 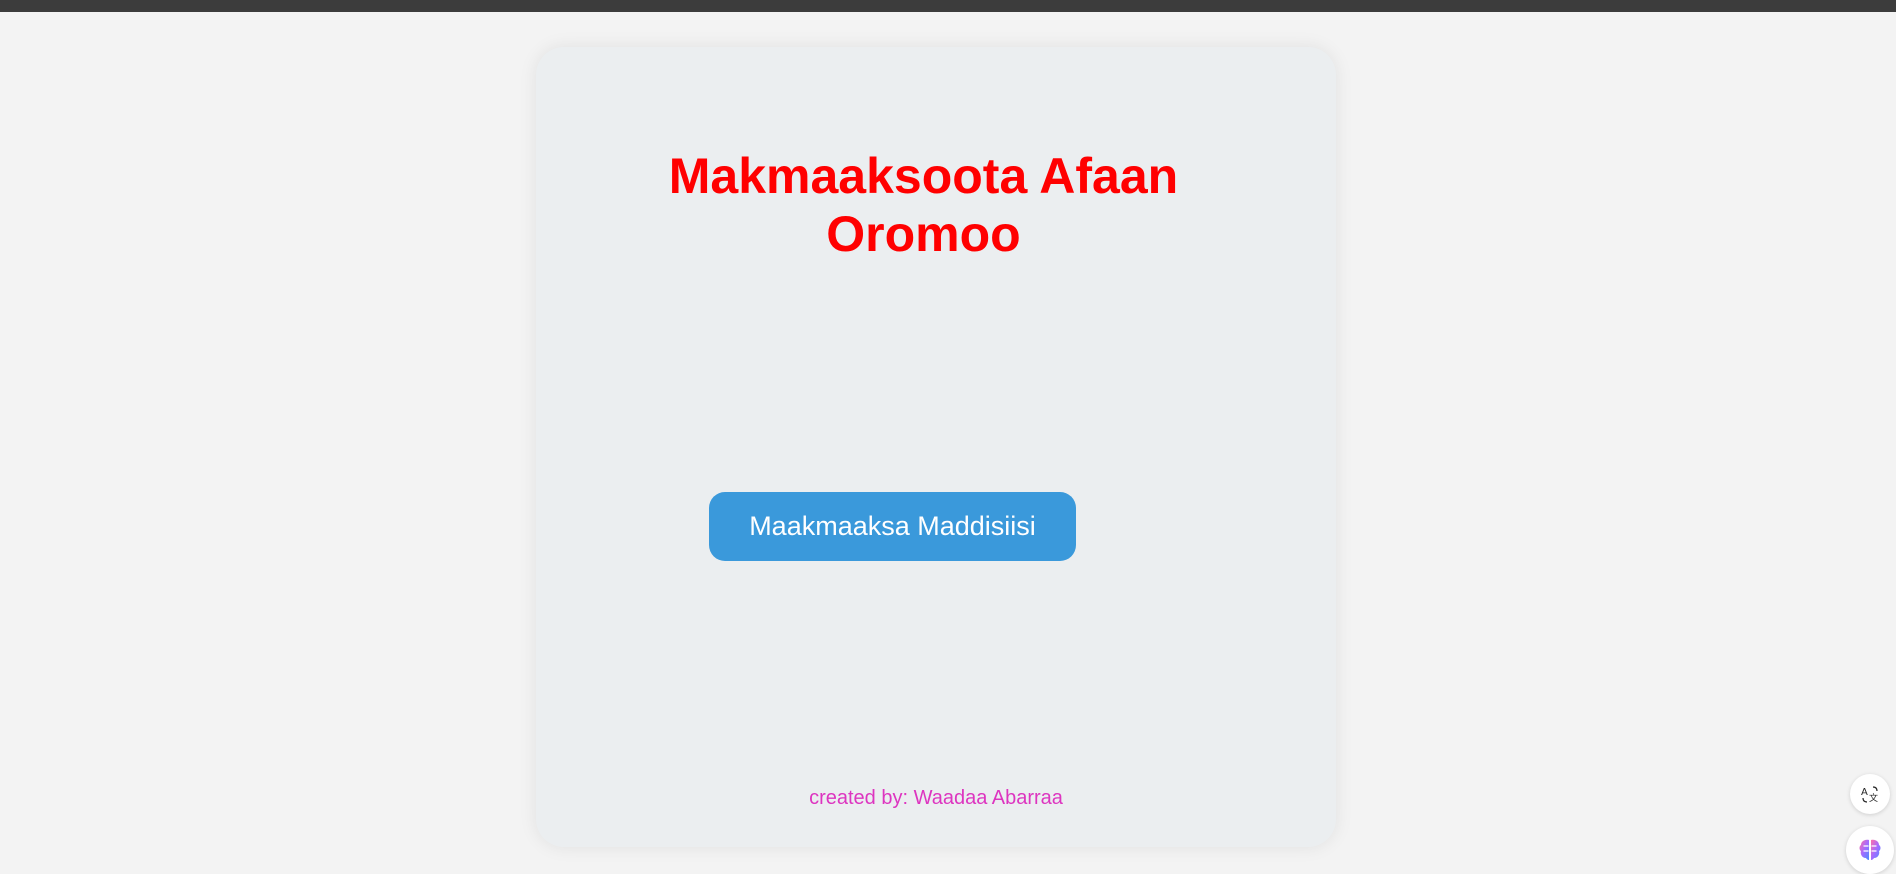 I want to click on generate-proverb-button: Maakmaaksa Maddisiisi, so click(x=892, y=526).